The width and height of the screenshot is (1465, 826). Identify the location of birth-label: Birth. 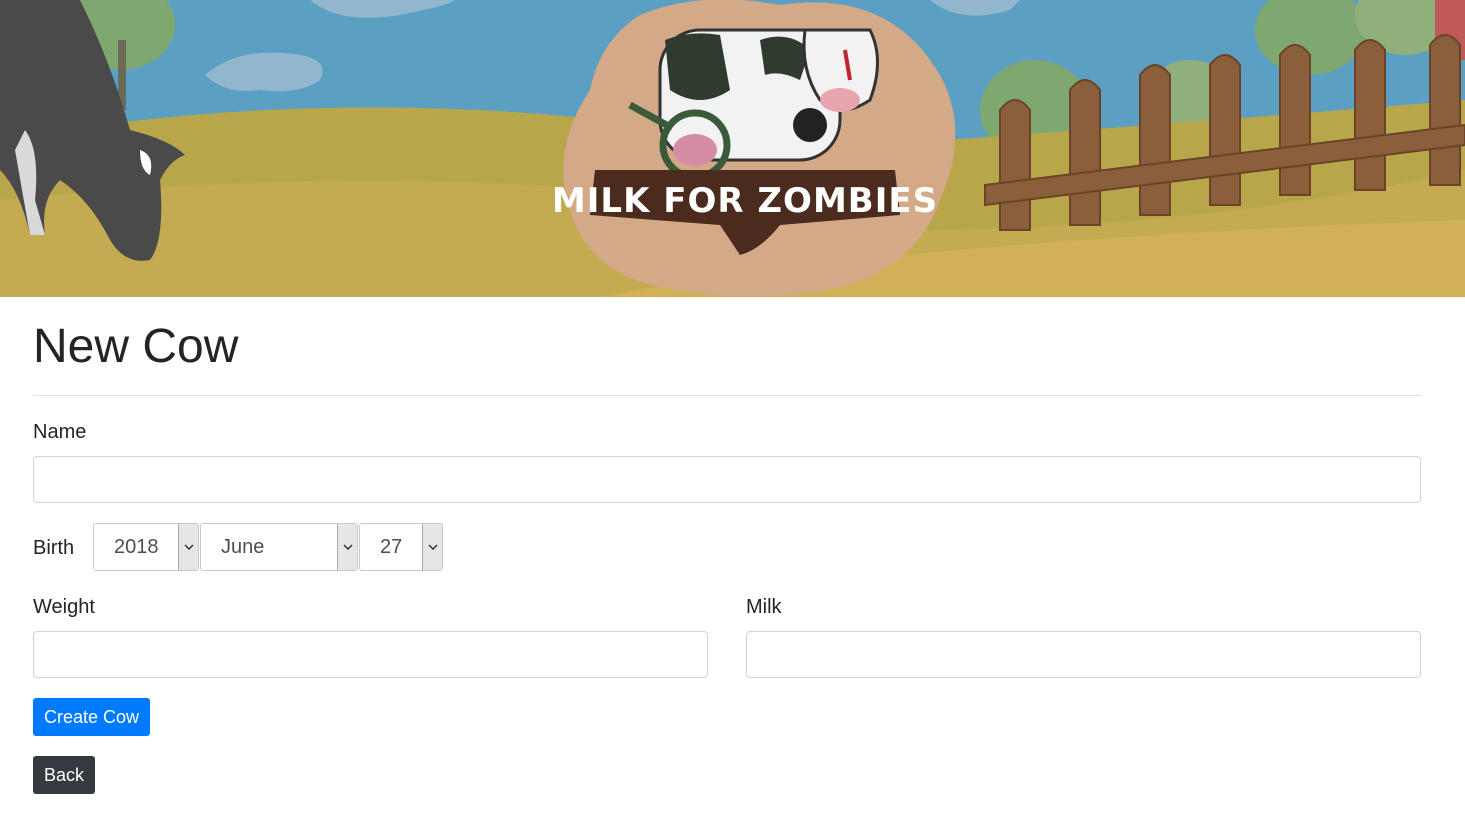
(54, 548).